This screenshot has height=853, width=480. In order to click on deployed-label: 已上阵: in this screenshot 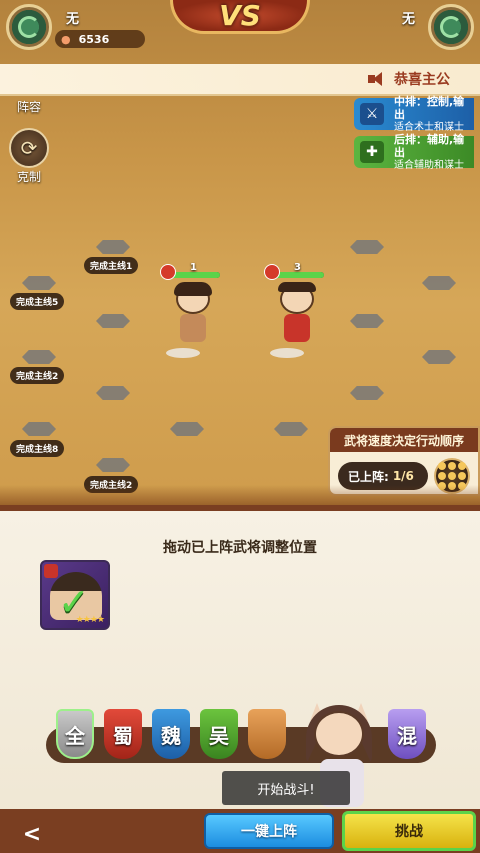, I will do `click(368, 476)`.